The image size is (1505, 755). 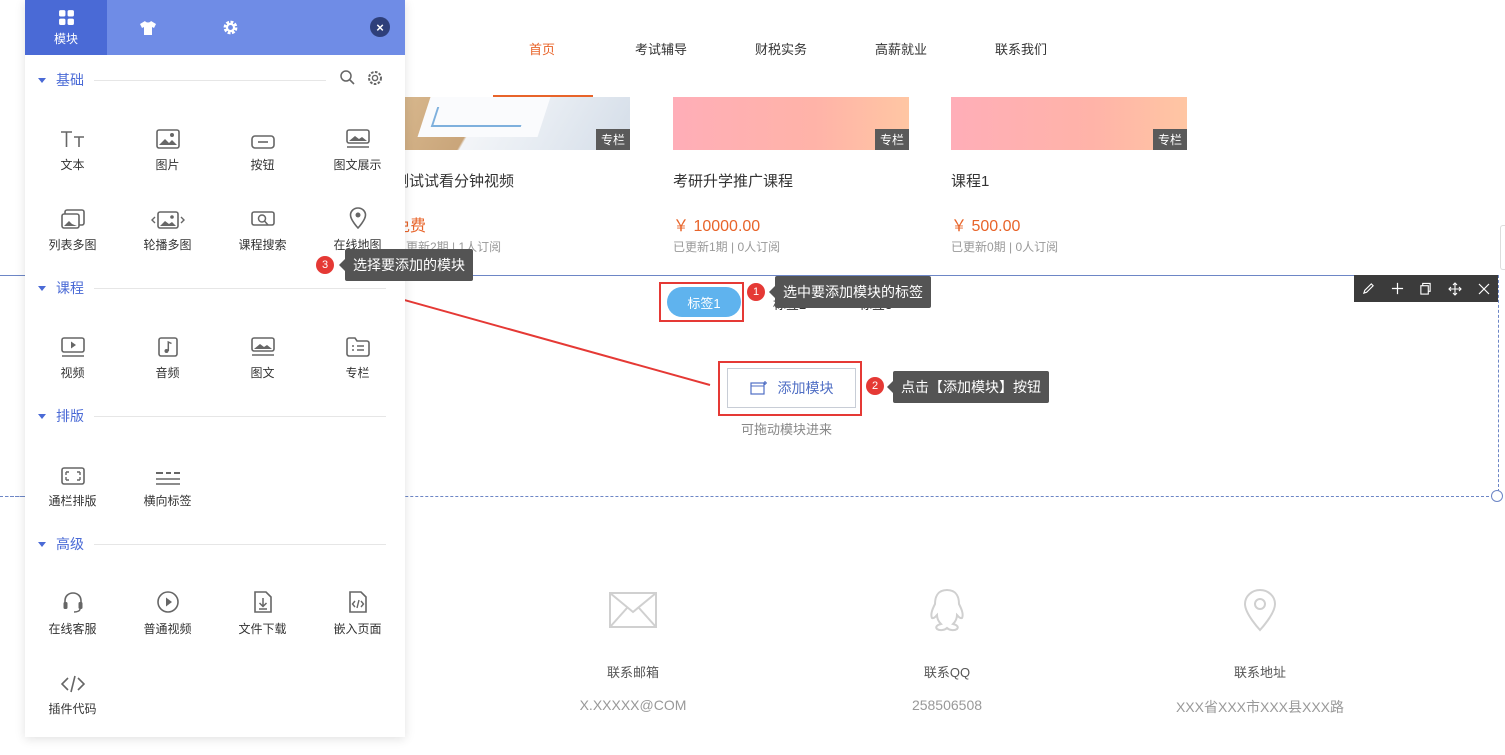 What do you see at coordinates (947, 705) in the screenshot?
I see `contact-value: 258506508` at bounding box center [947, 705].